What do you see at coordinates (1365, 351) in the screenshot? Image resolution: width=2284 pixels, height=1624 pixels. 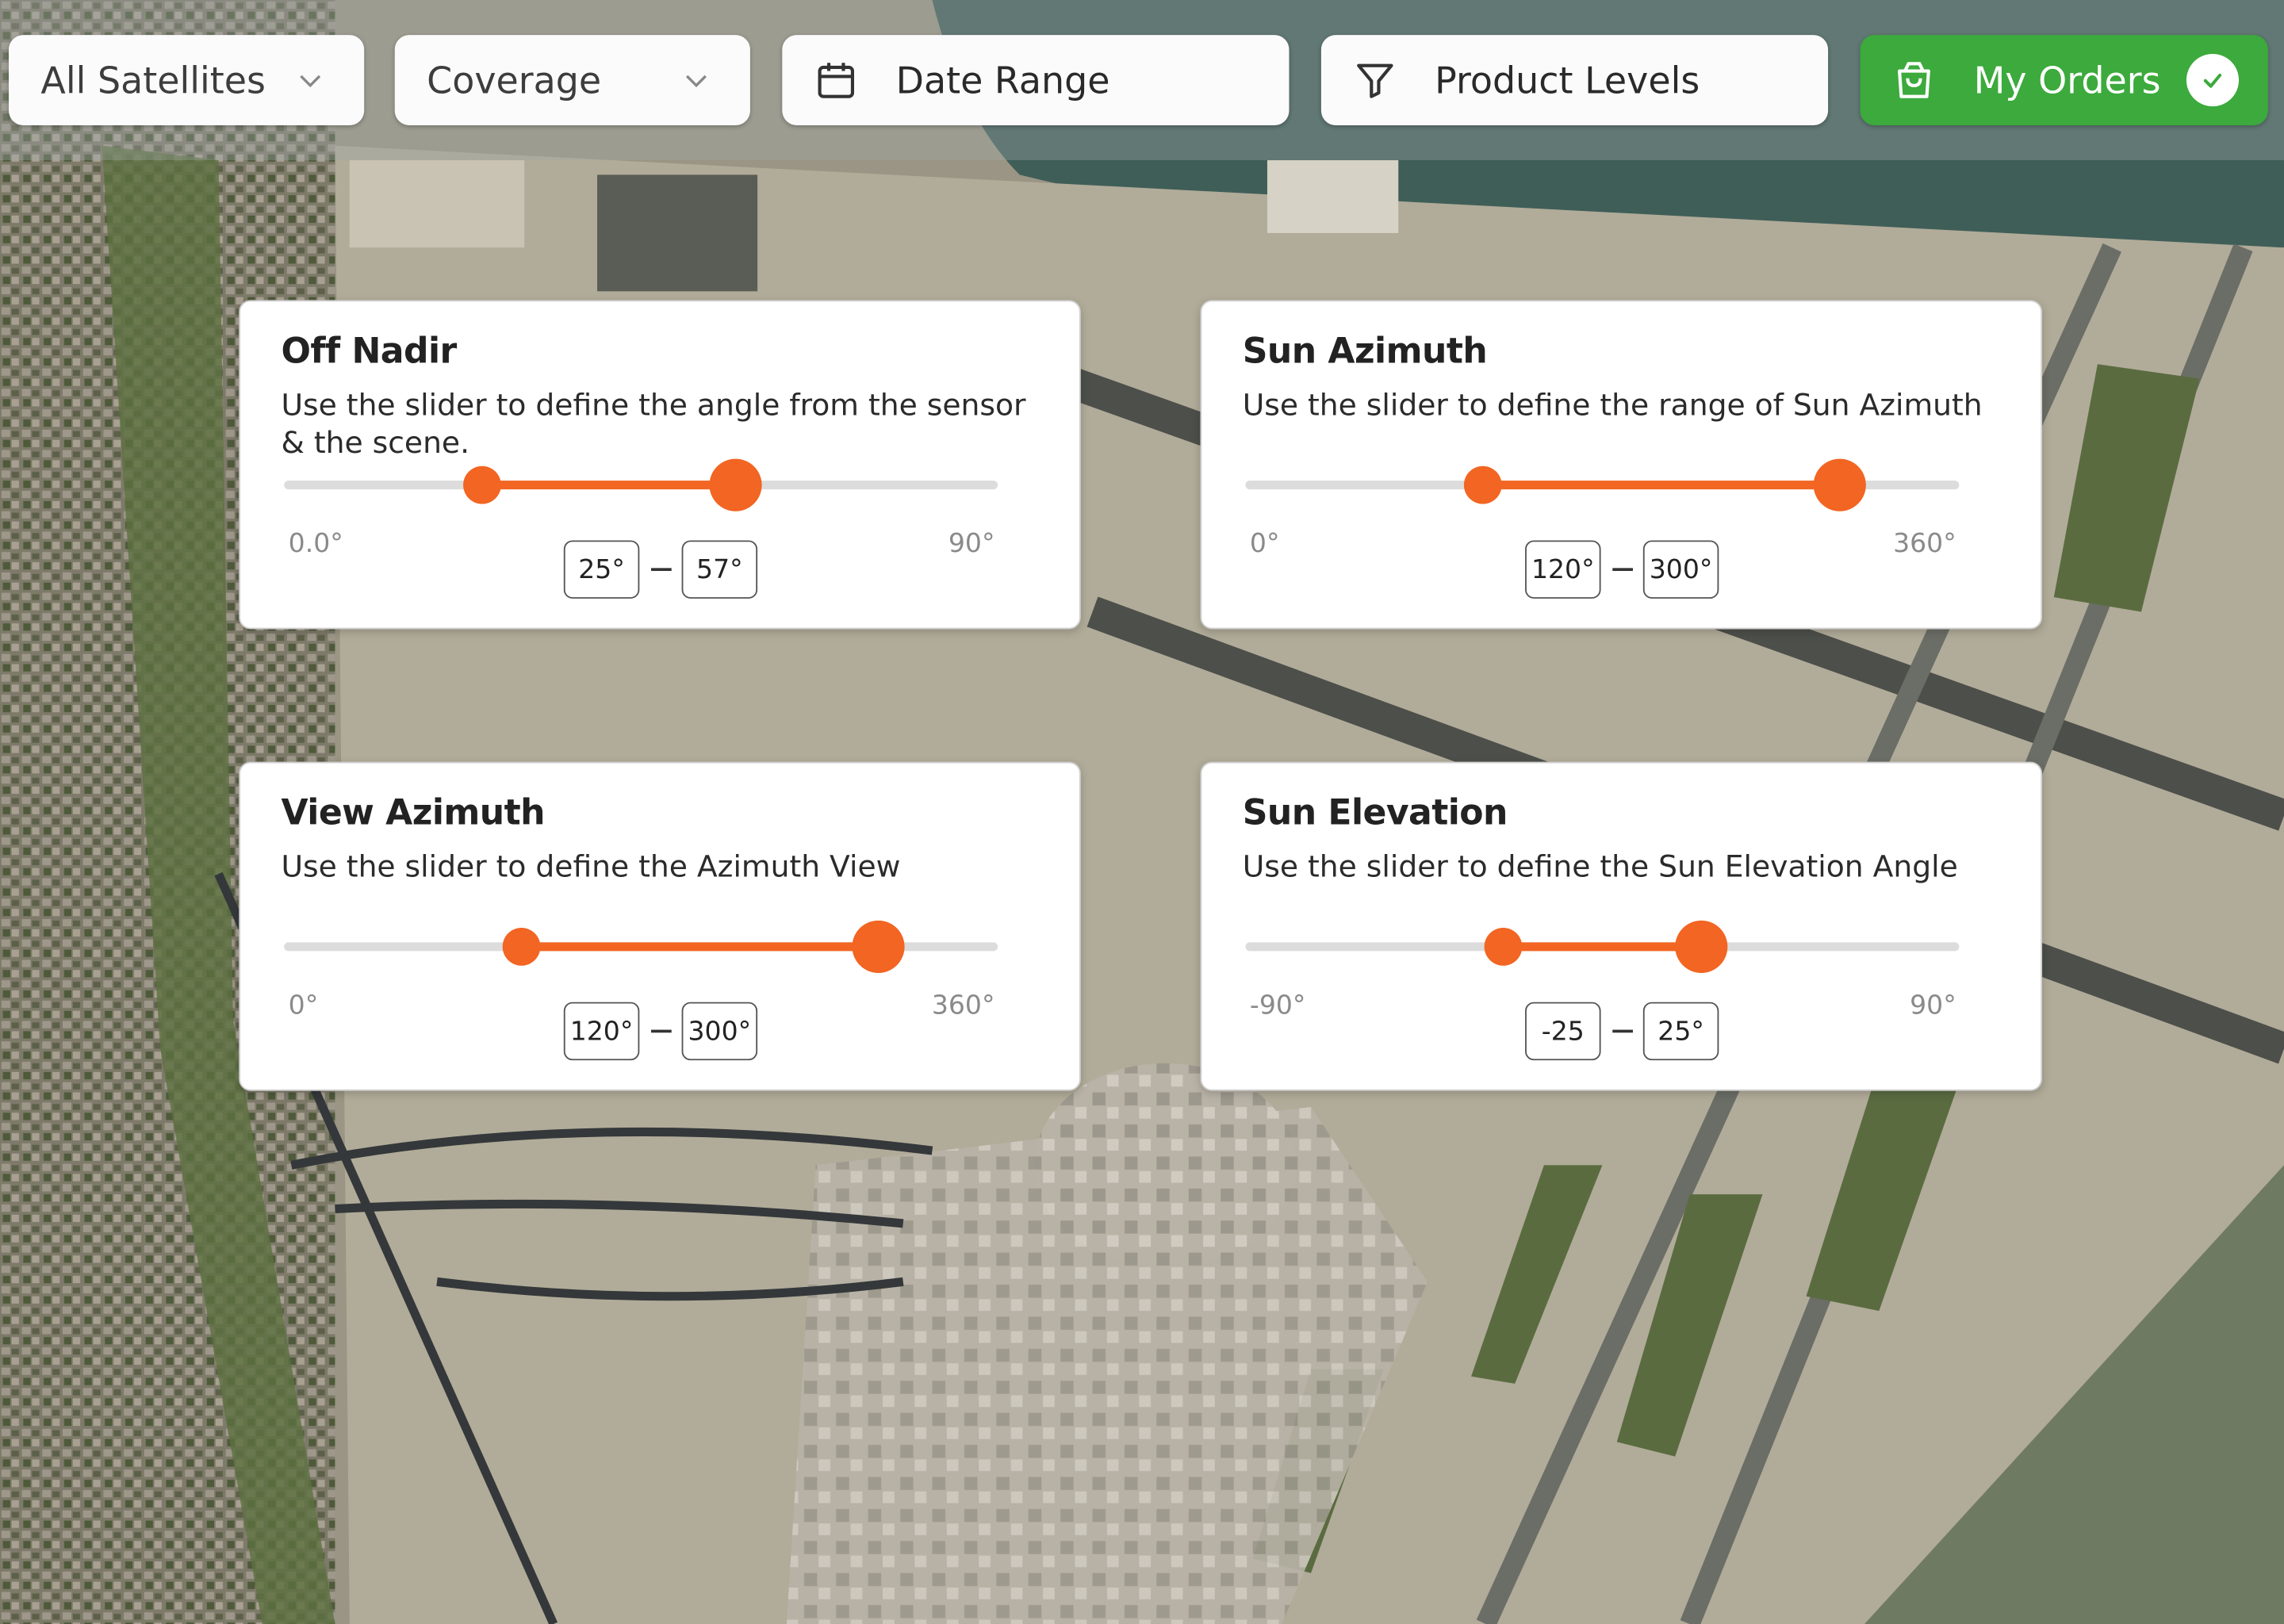 I see `panel-title: Sun Azimuth` at bounding box center [1365, 351].